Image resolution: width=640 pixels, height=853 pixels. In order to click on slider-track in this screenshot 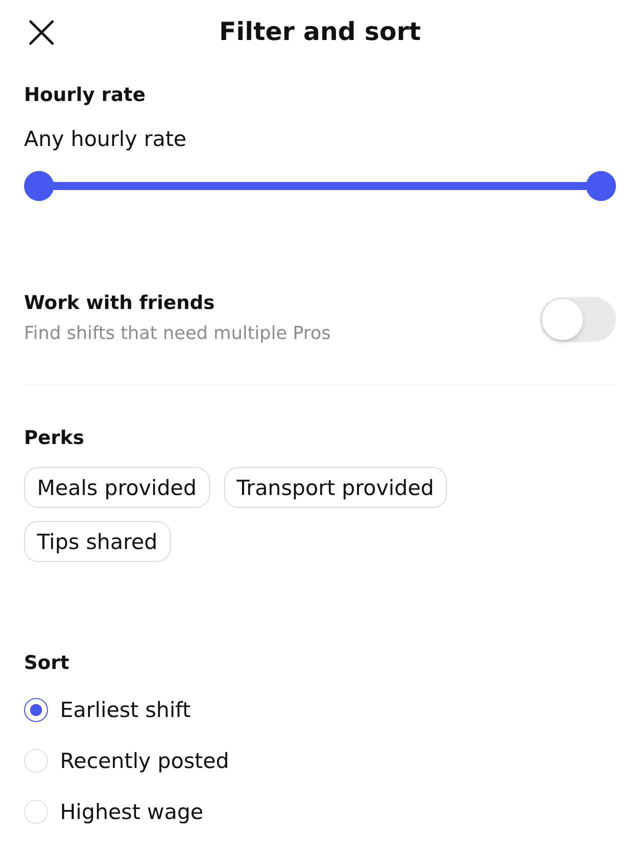, I will do `click(320, 186)`.